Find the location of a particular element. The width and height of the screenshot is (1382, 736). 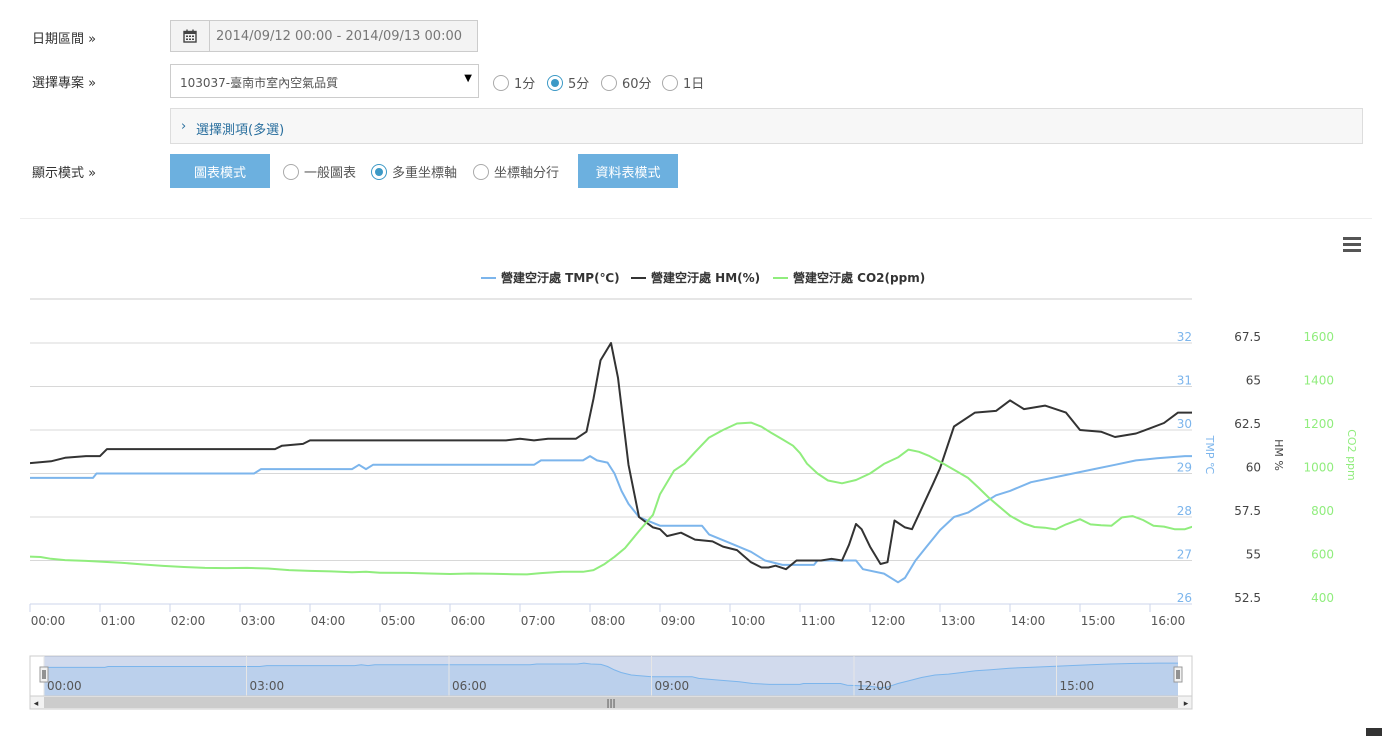

corner-block is located at coordinates (1374, 732).